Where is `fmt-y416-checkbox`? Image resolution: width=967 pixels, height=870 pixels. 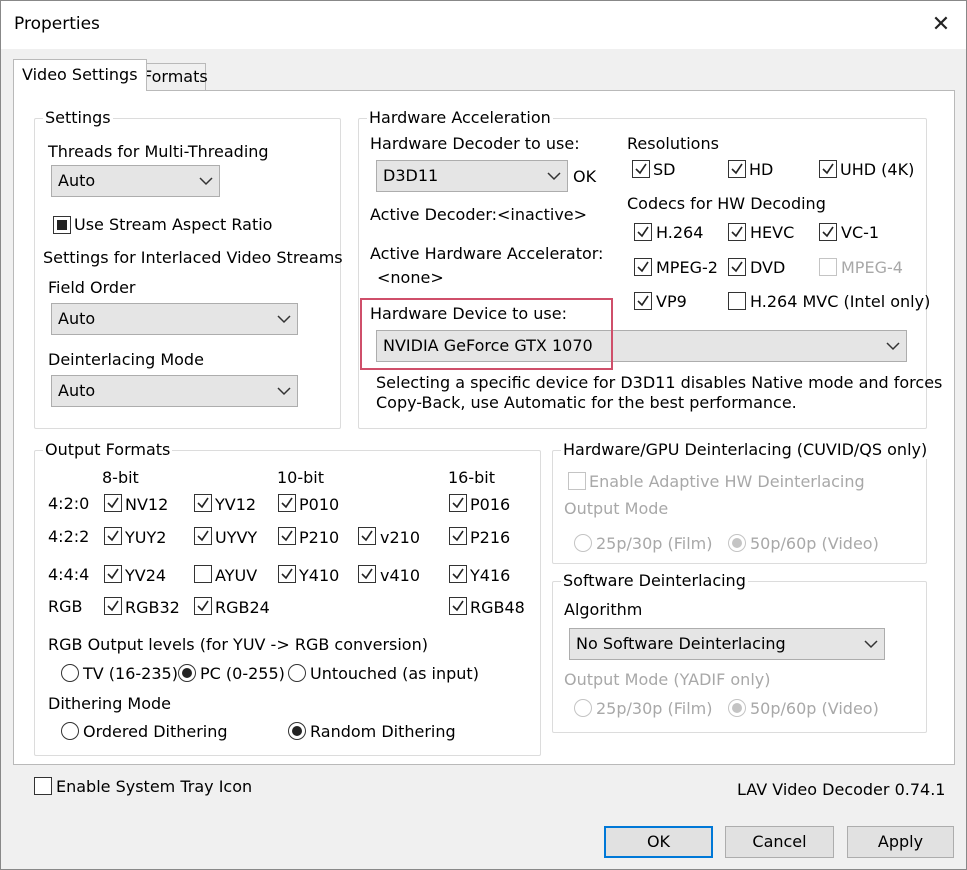
fmt-y416-checkbox is located at coordinates (458, 574).